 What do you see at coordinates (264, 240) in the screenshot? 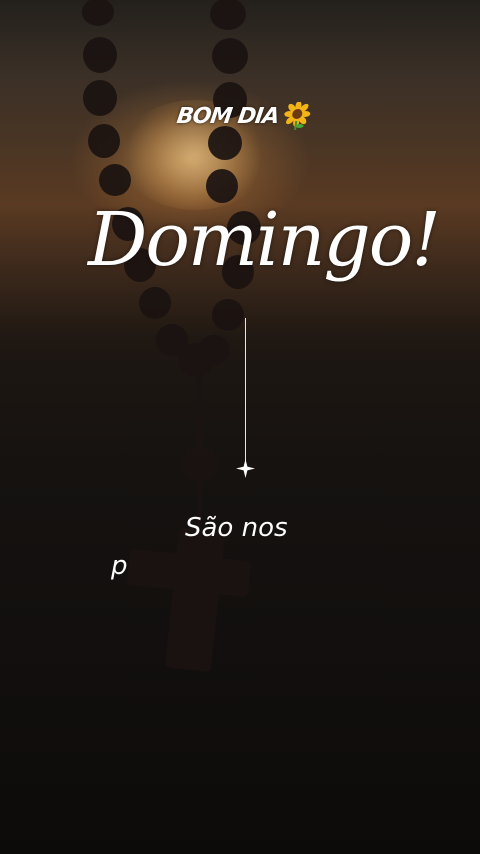
I see `headline: Domingo!` at bounding box center [264, 240].